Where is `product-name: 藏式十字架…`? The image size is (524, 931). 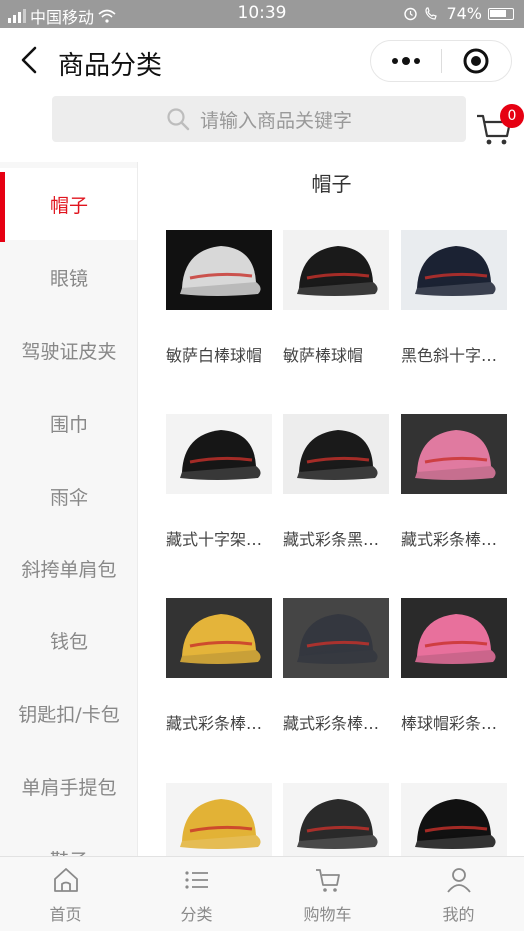
product-name: 藏式十字架… is located at coordinates (214, 539).